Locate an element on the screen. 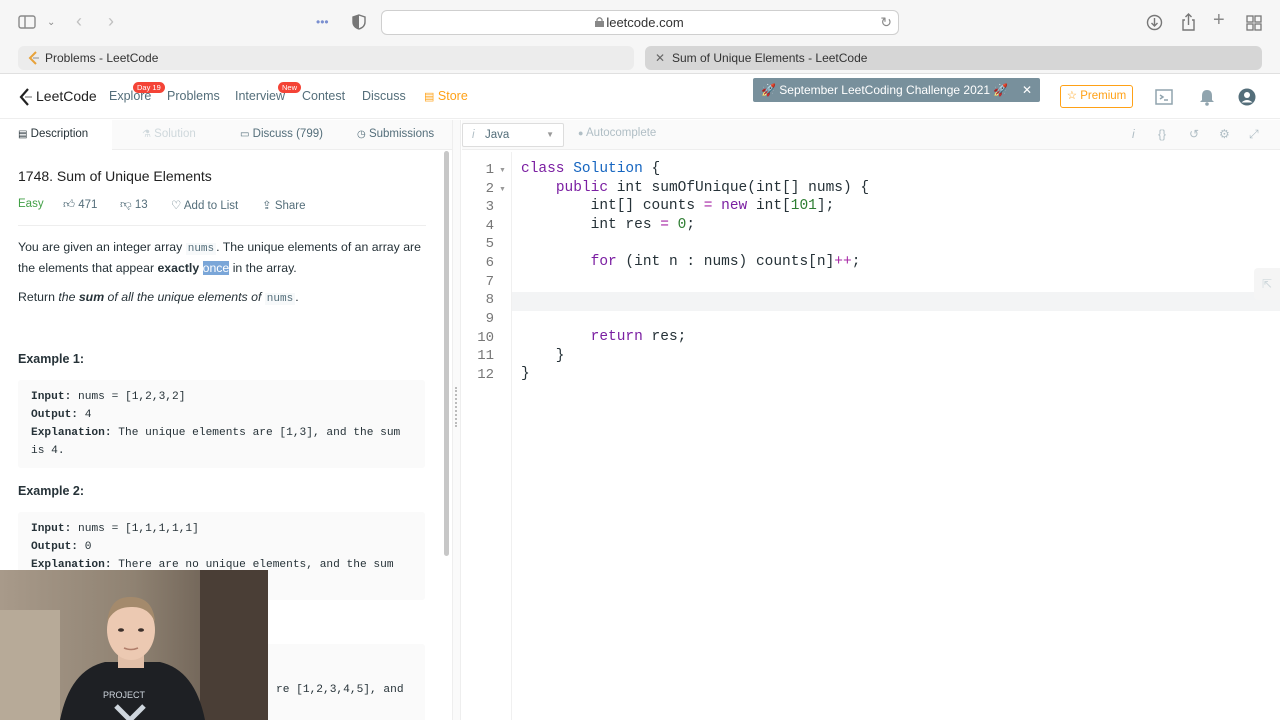 Image resolution: width=1280 pixels, height=720 pixels. settings-gear-icon: ⚙ is located at coordinates (1224, 134).